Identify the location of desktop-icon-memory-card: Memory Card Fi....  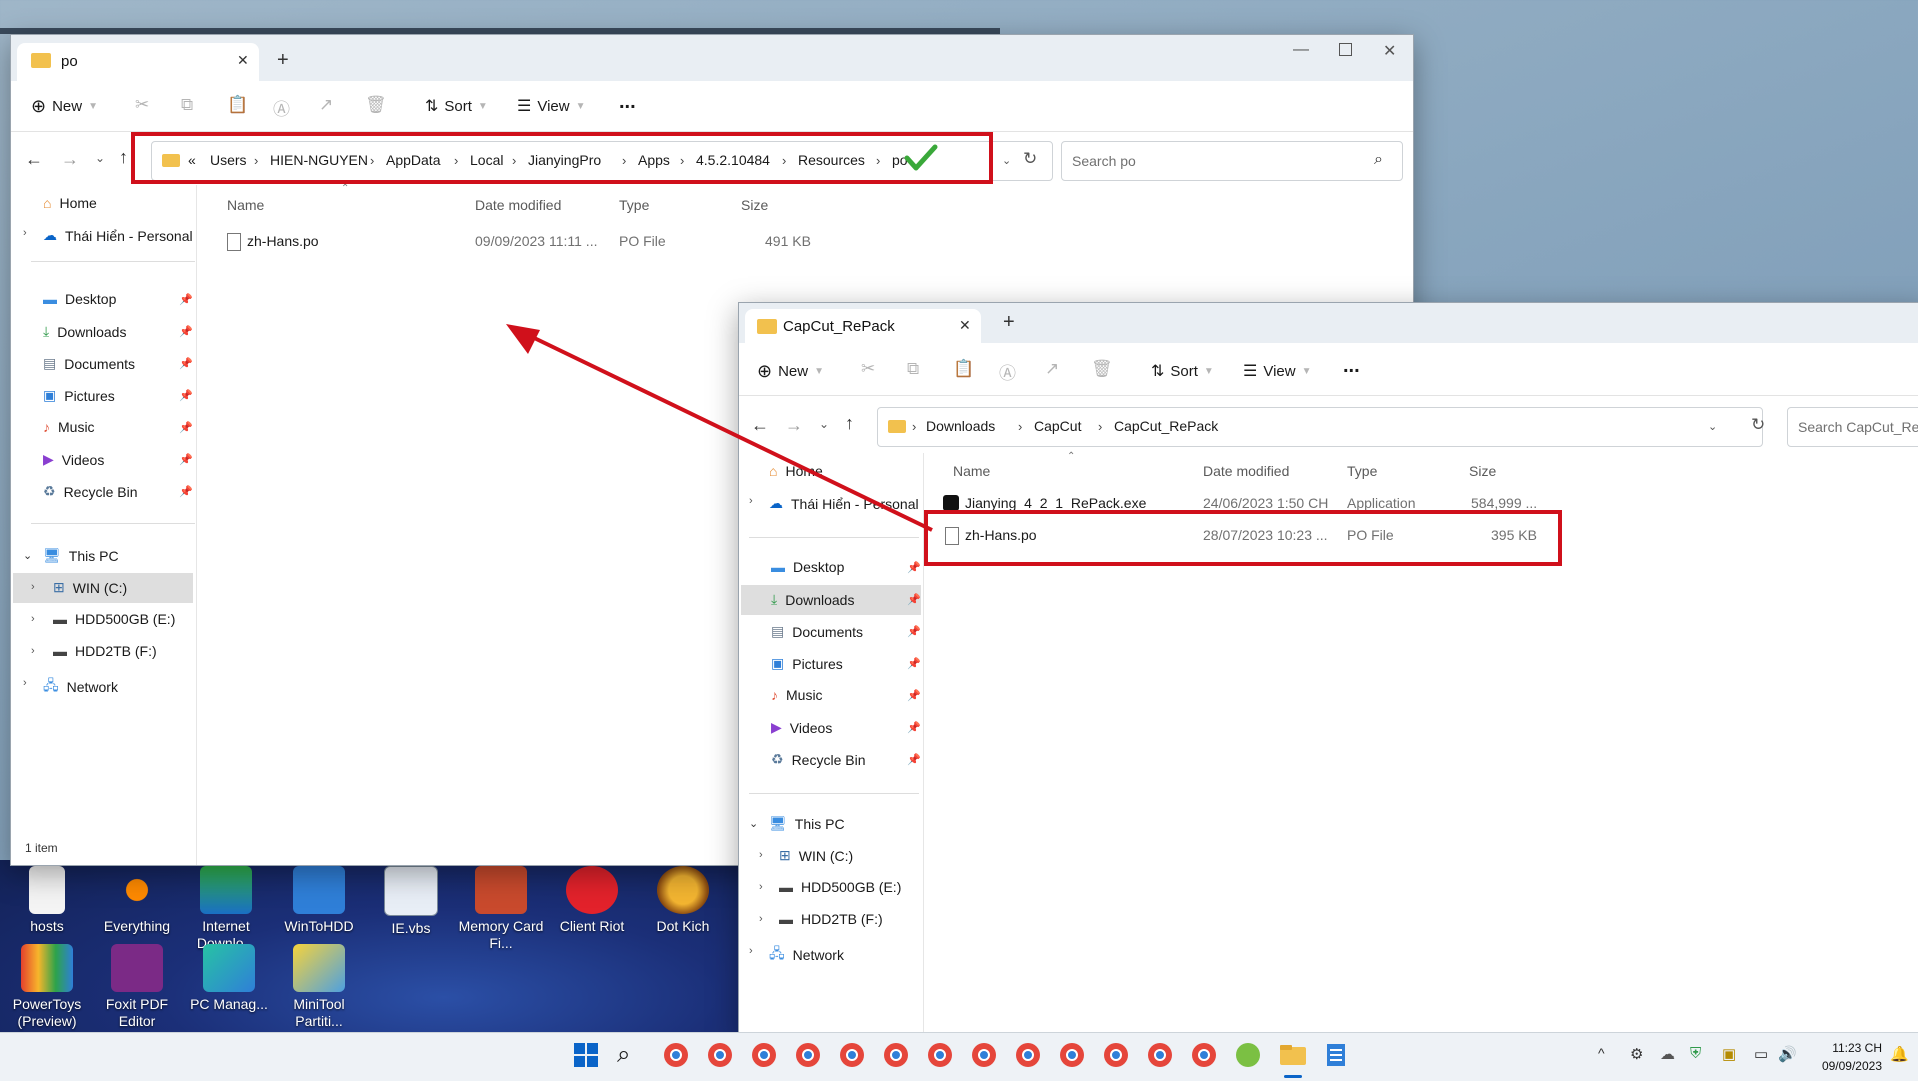
(501, 909).